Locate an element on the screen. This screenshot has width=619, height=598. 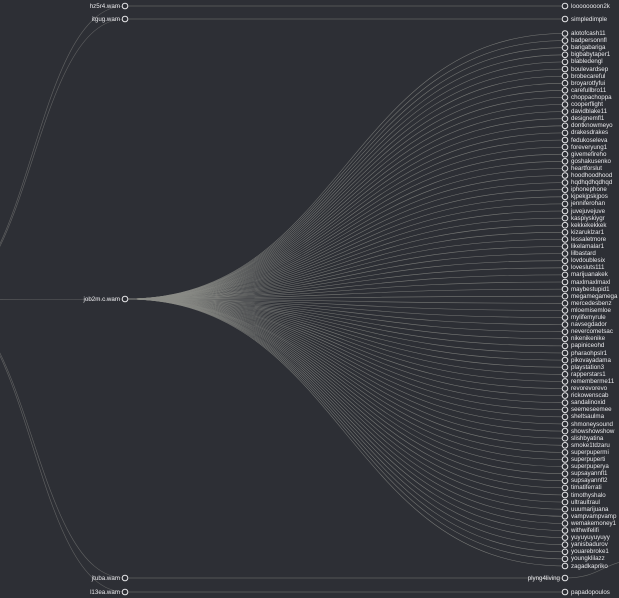
node-label: lovesluts111 is located at coordinates (588, 268).